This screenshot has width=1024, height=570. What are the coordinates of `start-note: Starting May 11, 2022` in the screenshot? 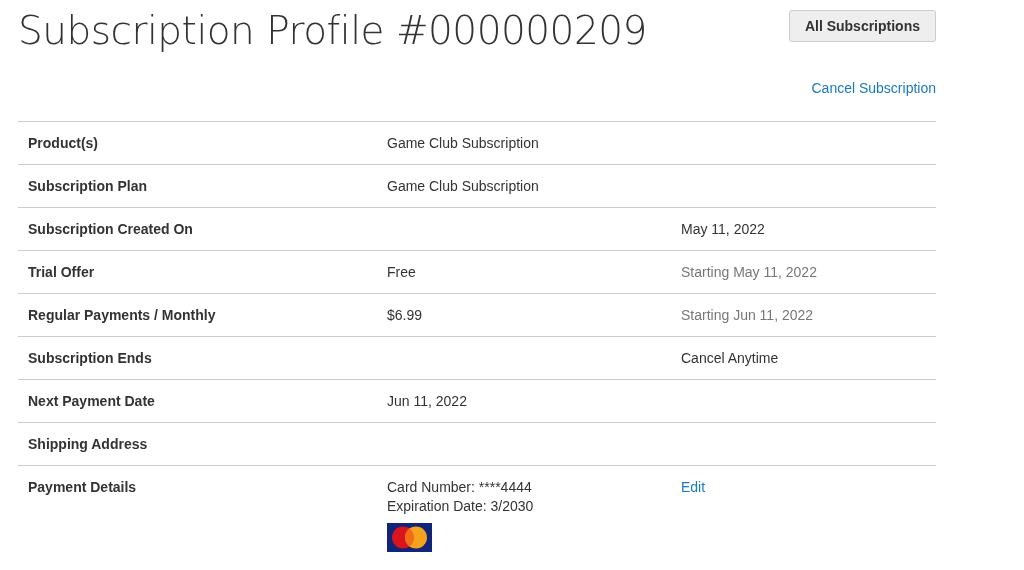 It's located at (749, 272).